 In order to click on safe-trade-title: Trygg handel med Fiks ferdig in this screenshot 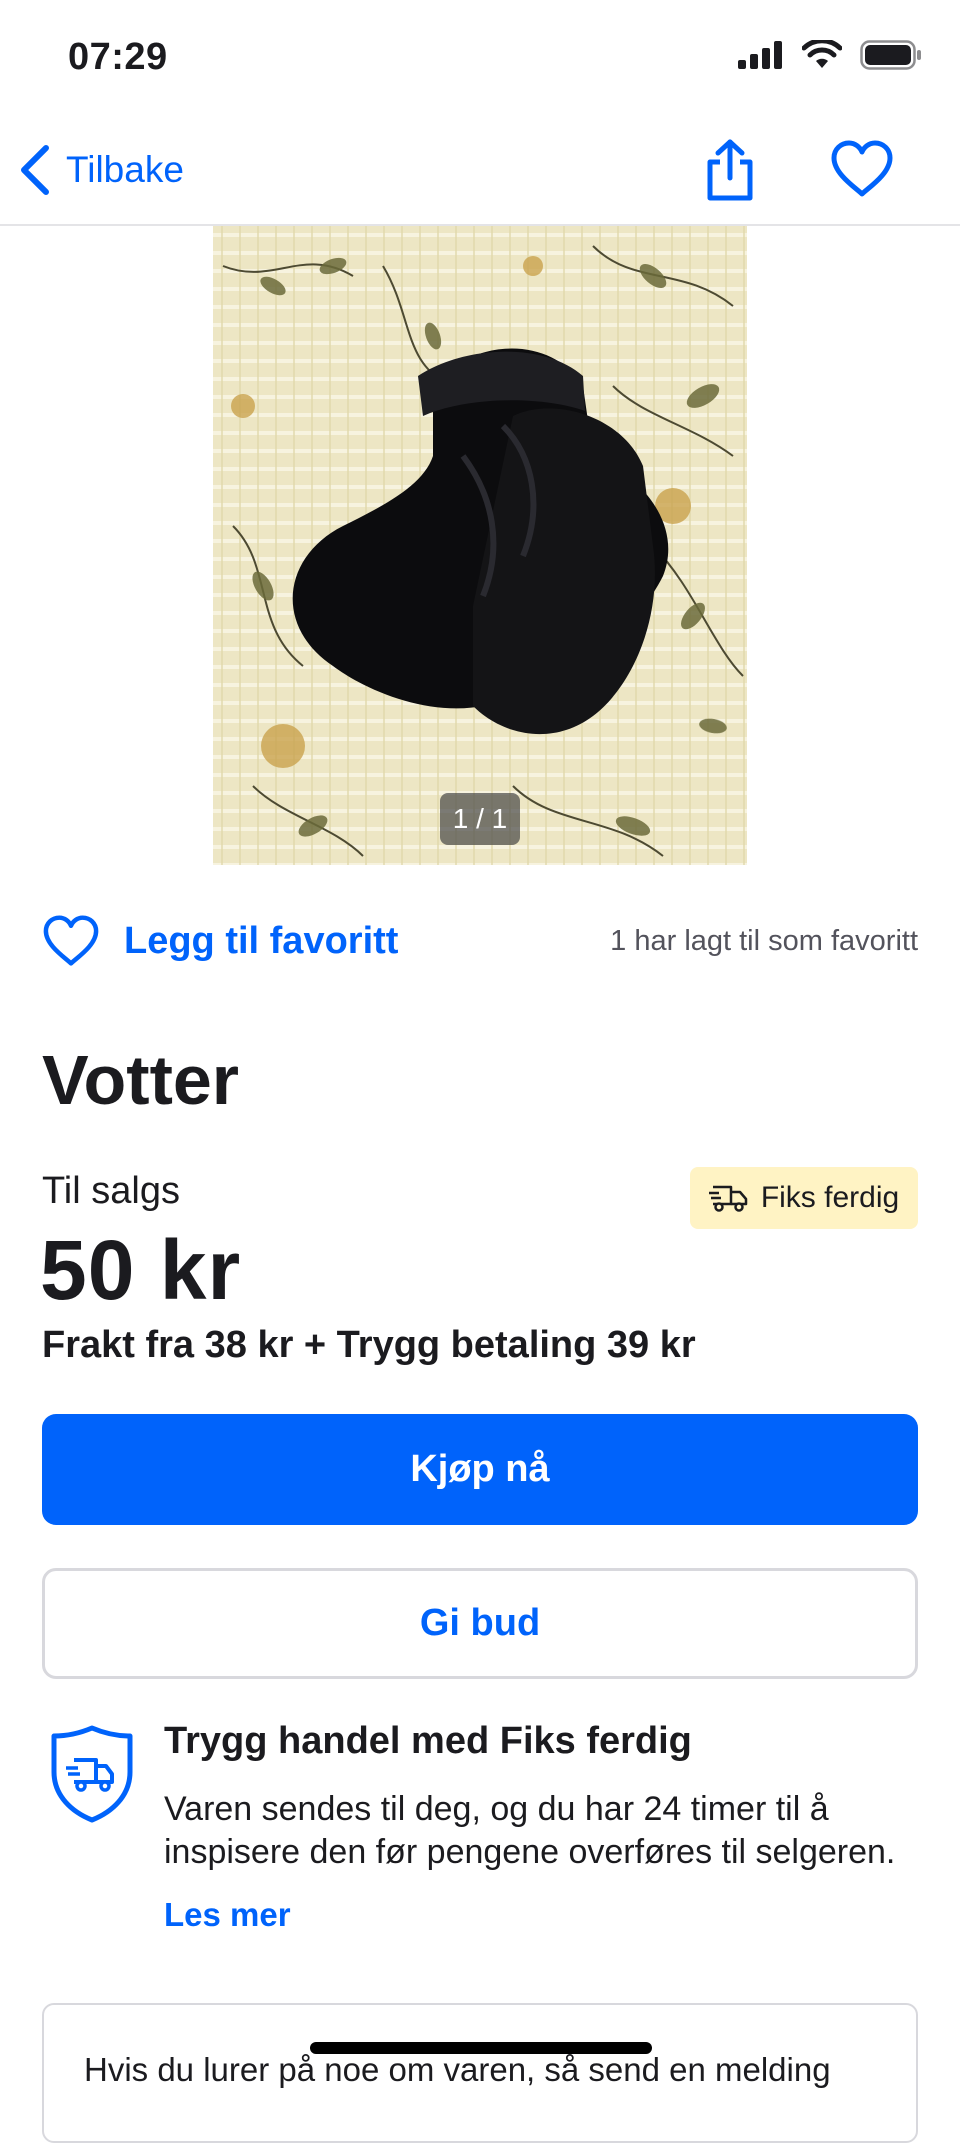, I will do `click(428, 1741)`.